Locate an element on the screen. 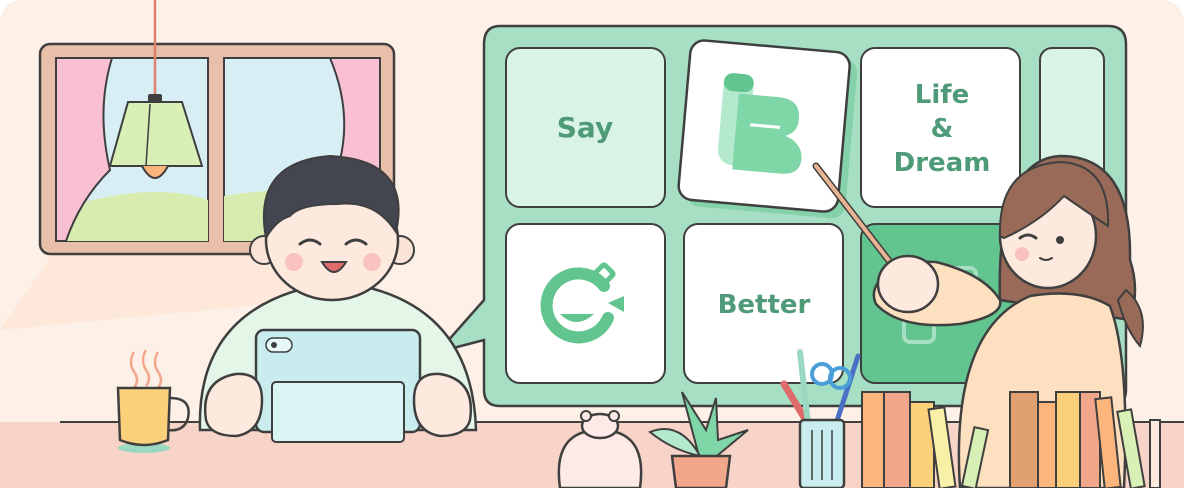 The image size is (1184, 488). tile-better: Better is located at coordinates (763, 303).